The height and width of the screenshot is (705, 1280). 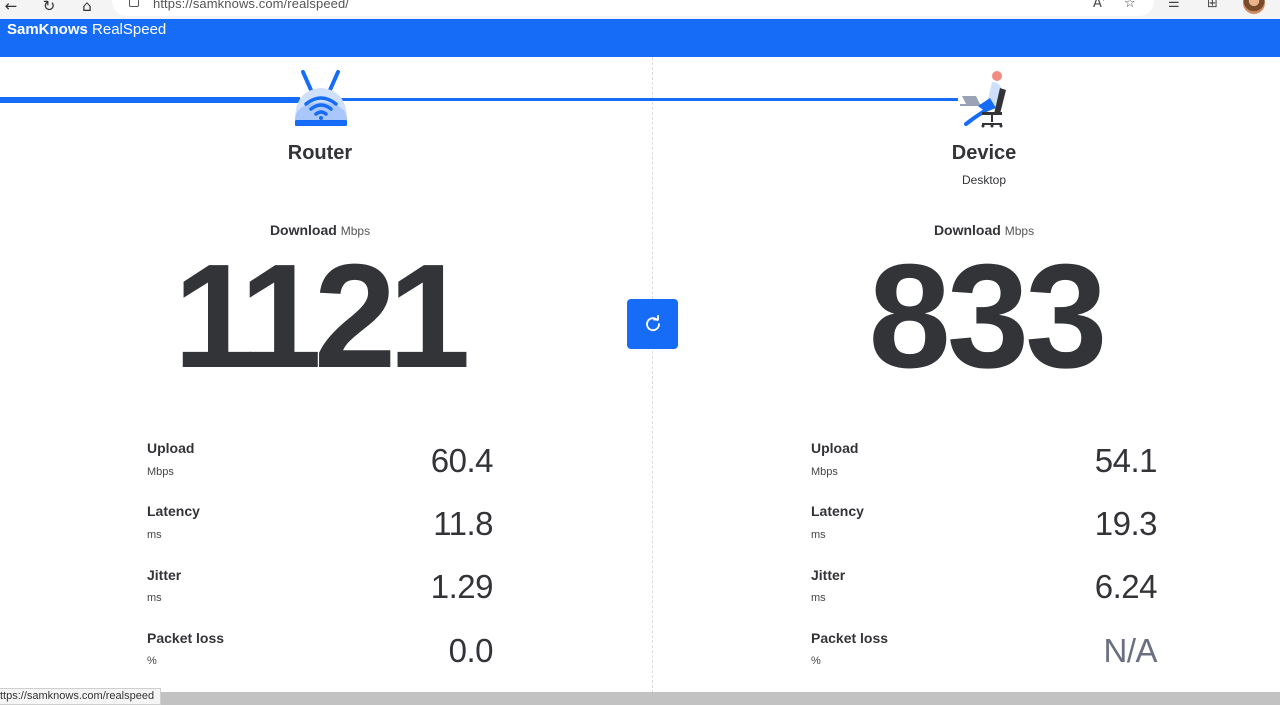 I want to click on device-upload-value: 54.1, so click(x=1126, y=460).